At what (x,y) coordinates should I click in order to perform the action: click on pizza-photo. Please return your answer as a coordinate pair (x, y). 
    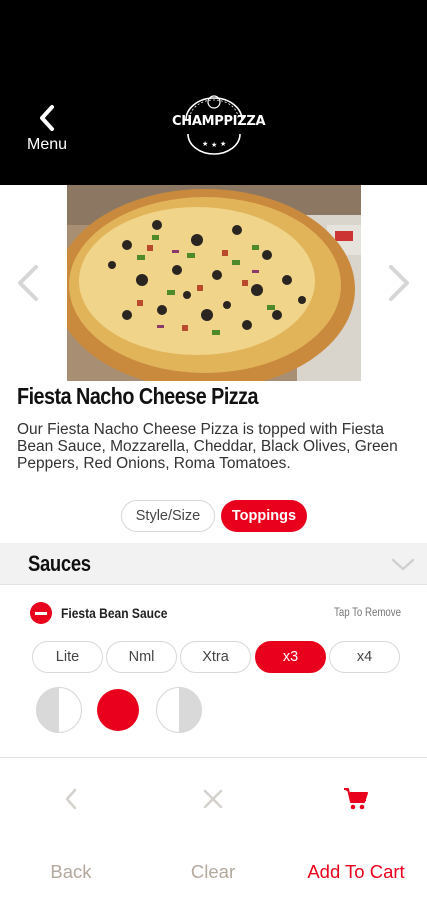
    Looking at the image, I should click on (214, 283).